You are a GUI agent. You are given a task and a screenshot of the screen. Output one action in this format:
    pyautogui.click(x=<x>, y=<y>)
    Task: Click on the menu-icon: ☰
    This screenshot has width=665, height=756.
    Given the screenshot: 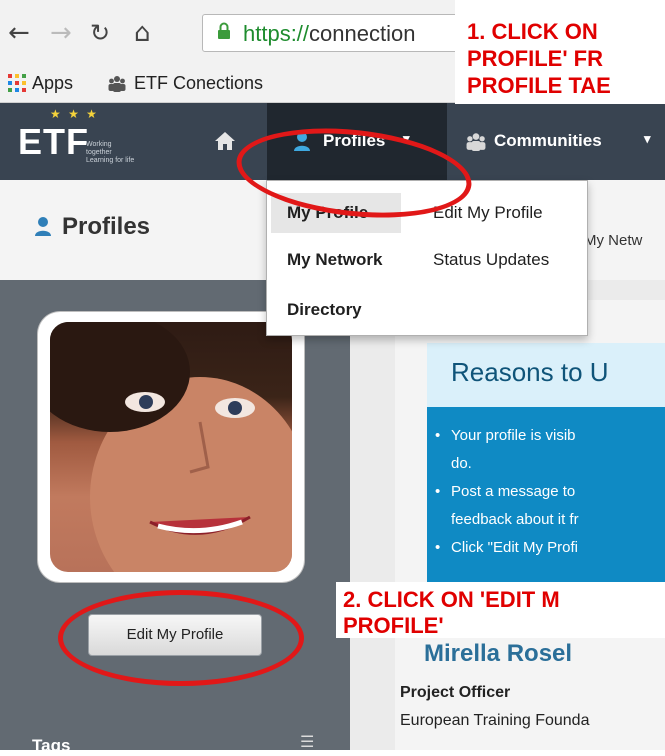 What is the action you would take?
    pyautogui.click(x=307, y=742)
    